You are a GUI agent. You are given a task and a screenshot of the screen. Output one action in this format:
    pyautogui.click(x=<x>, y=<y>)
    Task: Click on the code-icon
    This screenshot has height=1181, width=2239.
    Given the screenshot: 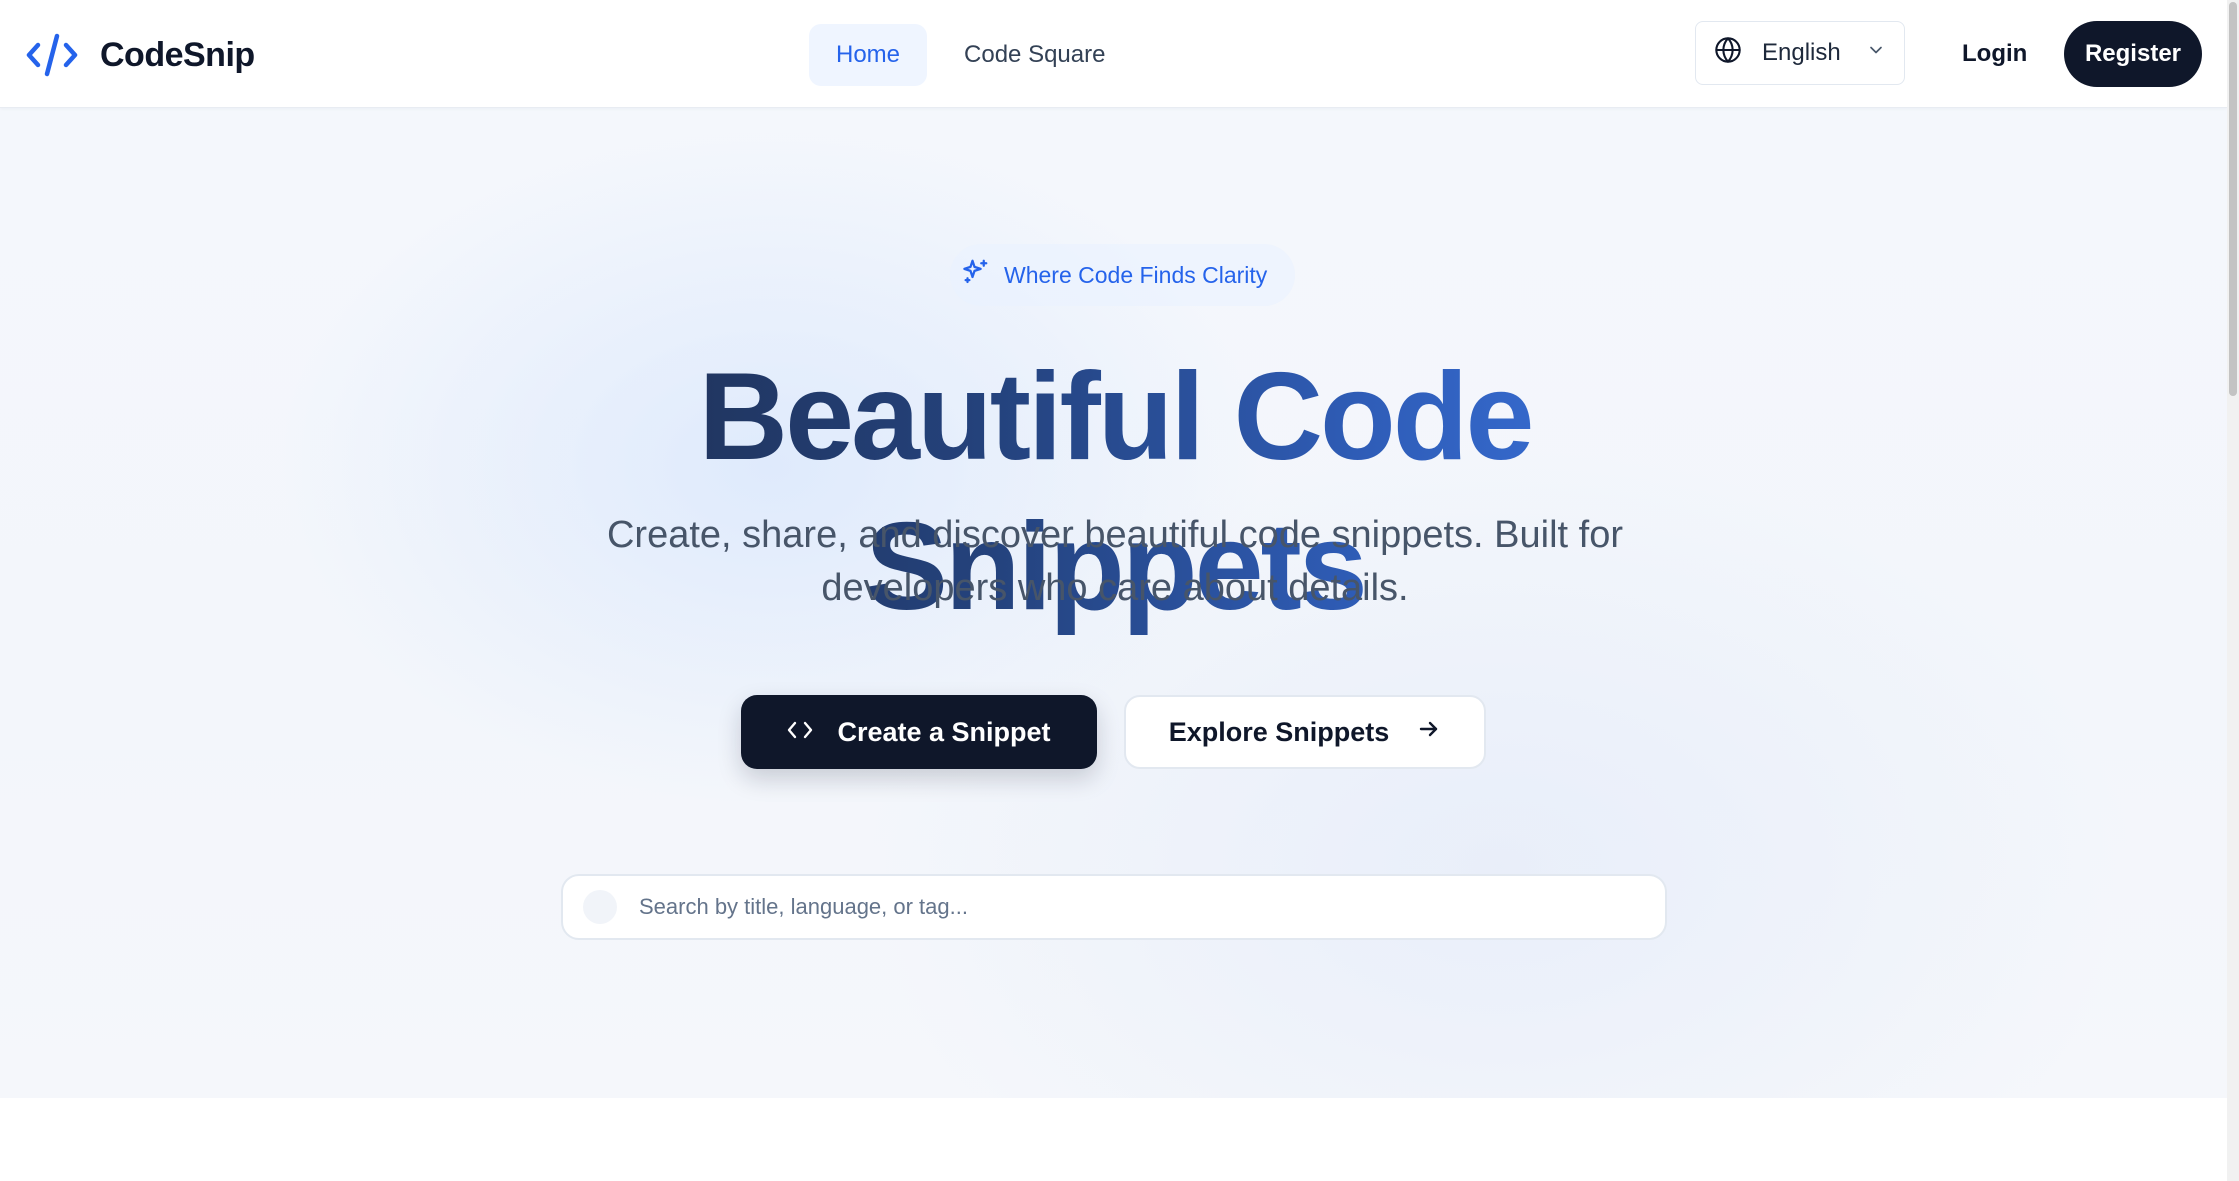 What is the action you would take?
    pyautogui.click(x=800, y=732)
    